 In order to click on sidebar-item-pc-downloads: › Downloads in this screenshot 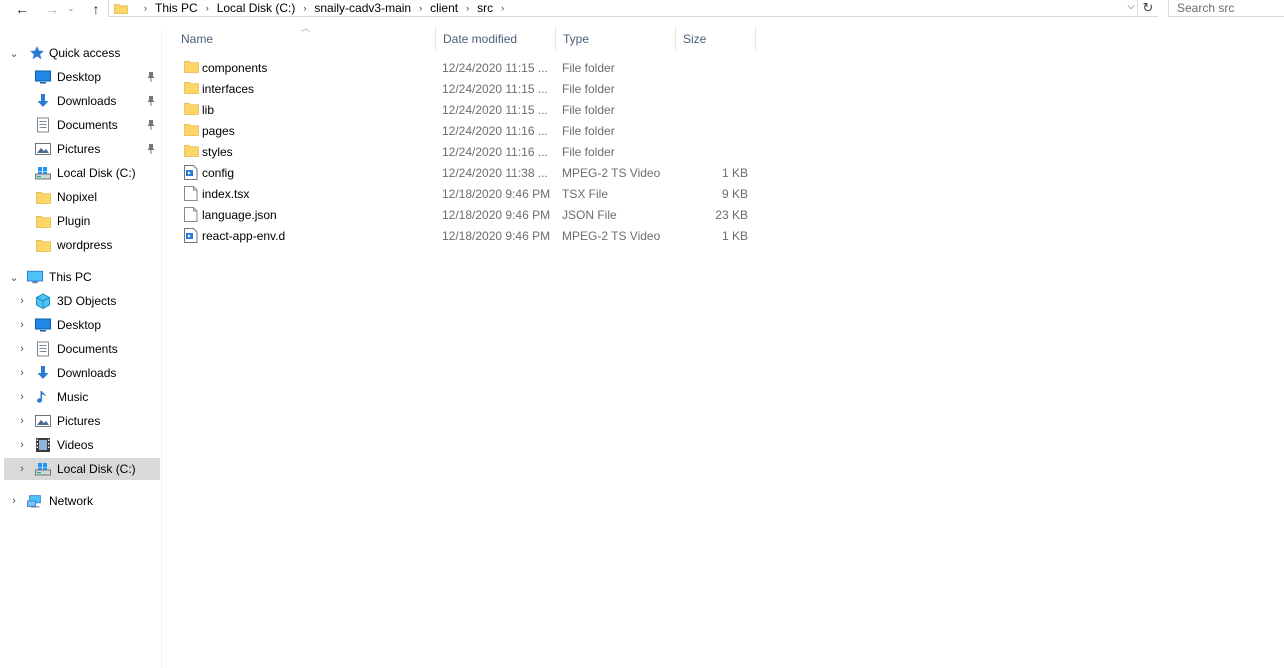, I will do `click(82, 373)`.